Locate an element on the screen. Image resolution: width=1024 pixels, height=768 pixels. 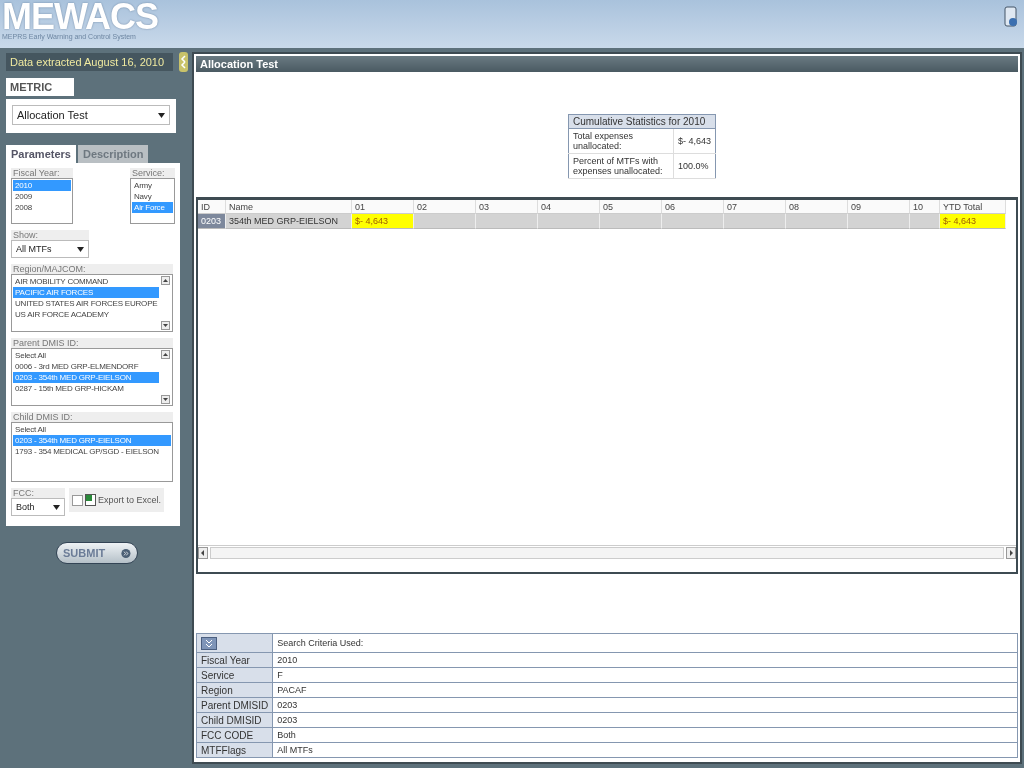
column-header: 05 is located at coordinates (631, 207).